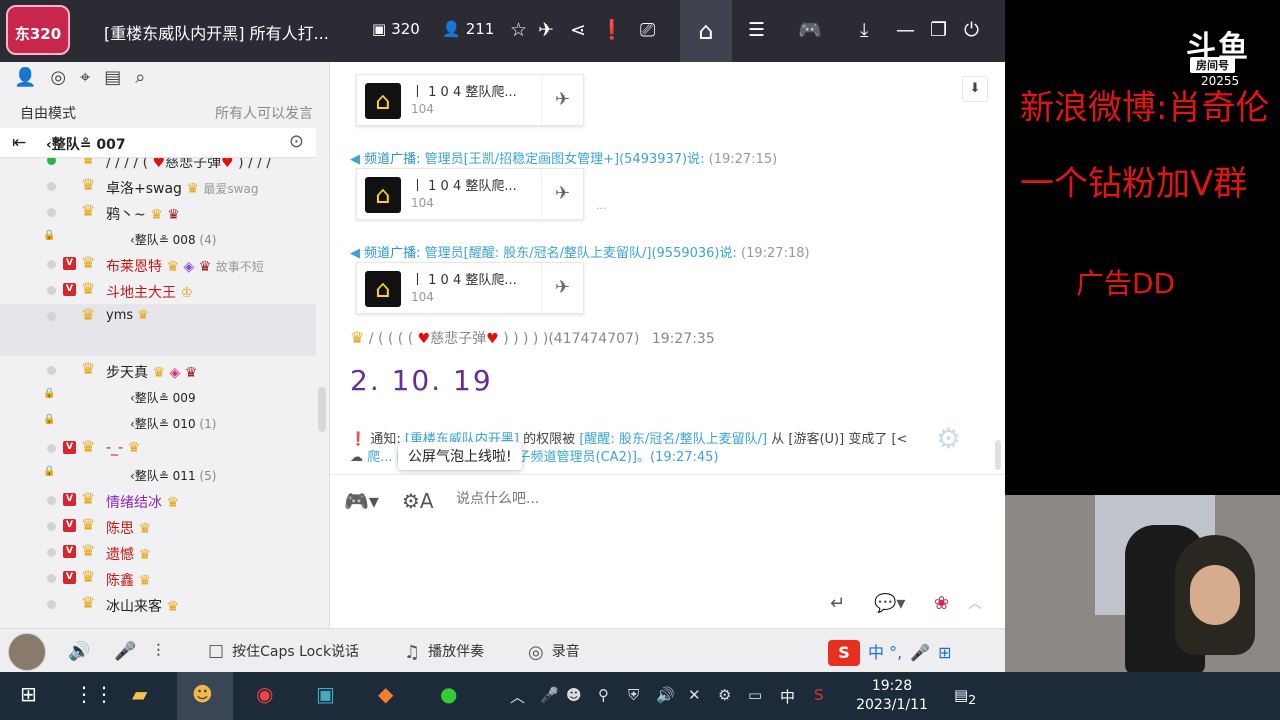  Describe the element at coordinates (819, 695) in the screenshot. I see `sogou-icon: S` at that location.